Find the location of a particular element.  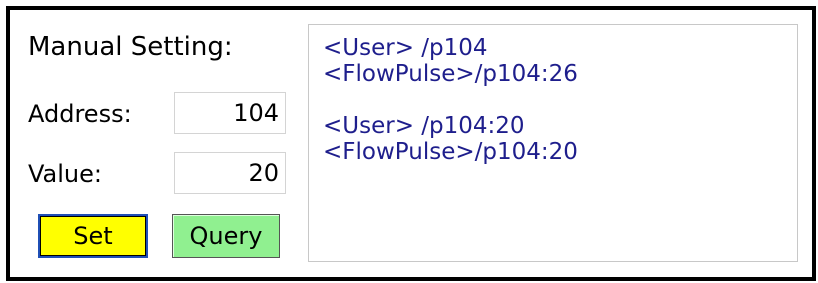

query-button: Query is located at coordinates (226, 236).